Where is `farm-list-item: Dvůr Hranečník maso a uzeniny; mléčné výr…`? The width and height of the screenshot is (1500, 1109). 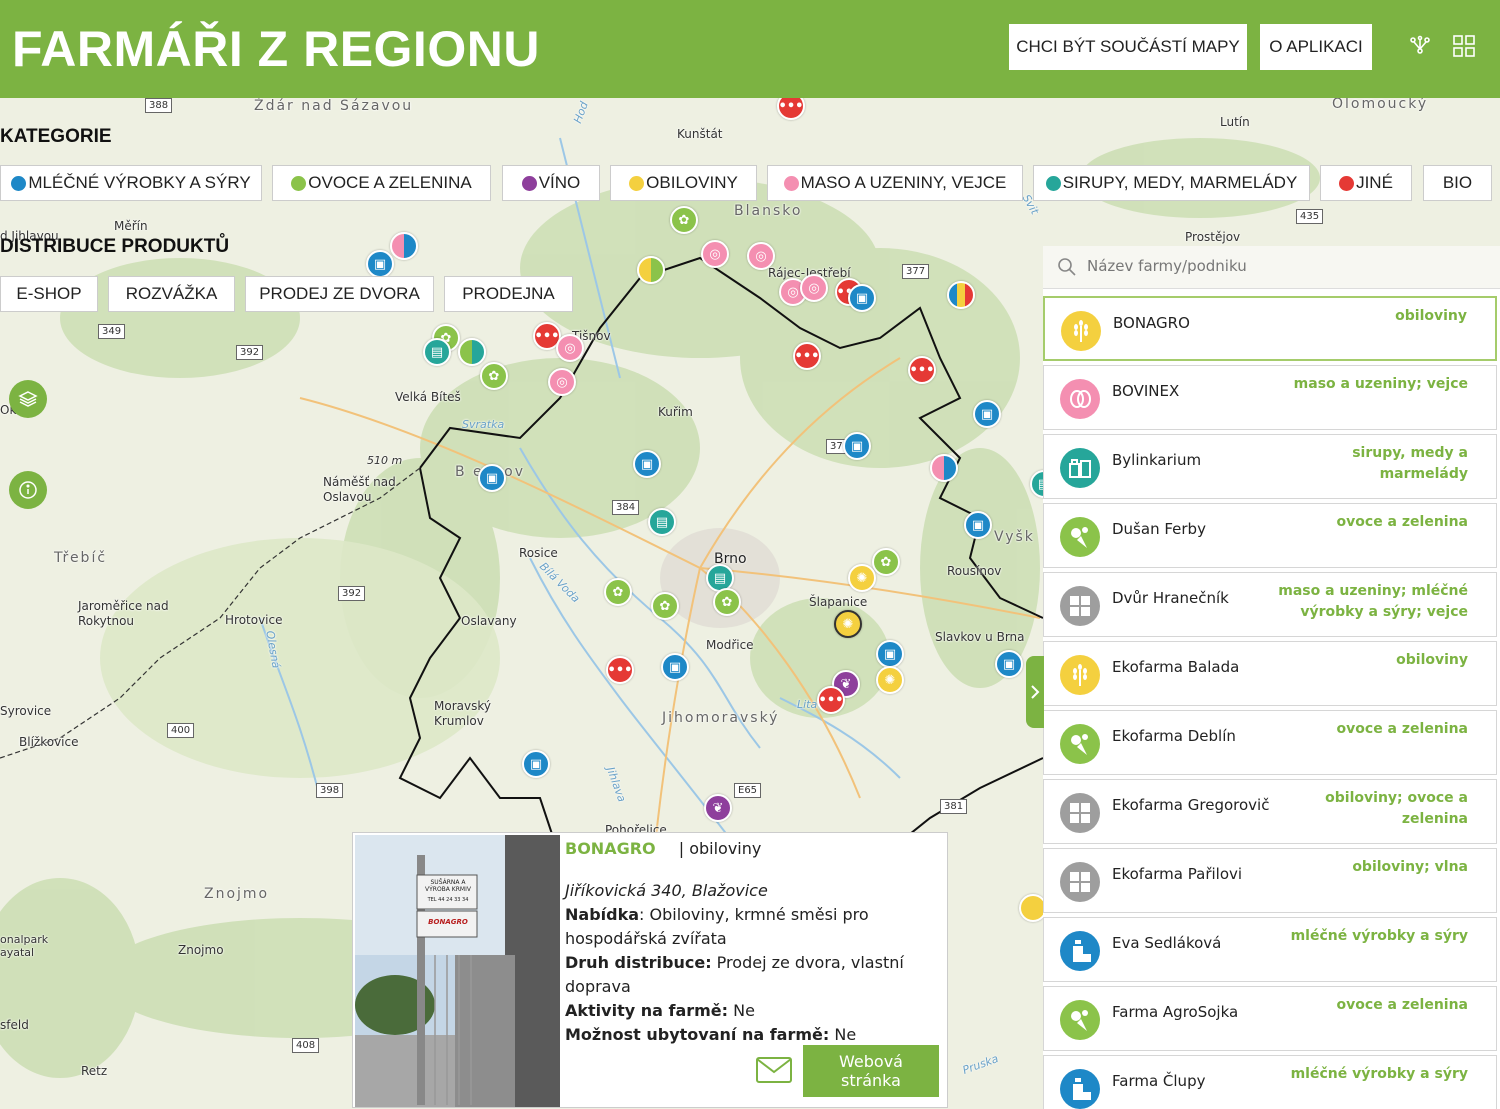 farm-list-item: Dvůr Hranečník maso a uzeniny; mléčné výr… is located at coordinates (1270, 604).